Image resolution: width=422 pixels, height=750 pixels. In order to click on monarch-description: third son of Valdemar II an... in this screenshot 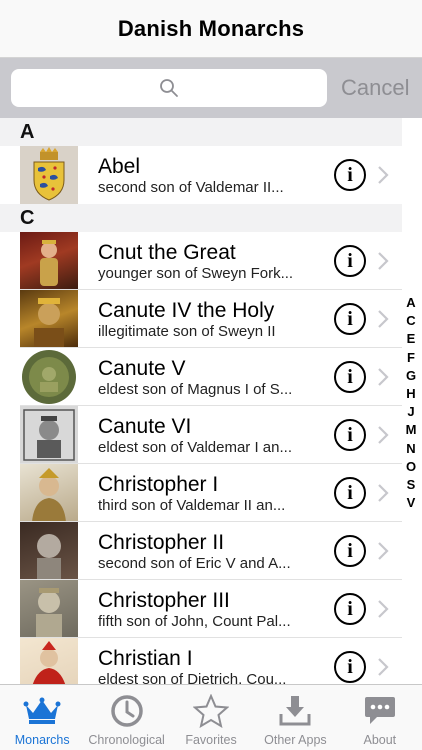, I will do `click(192, 505)`.